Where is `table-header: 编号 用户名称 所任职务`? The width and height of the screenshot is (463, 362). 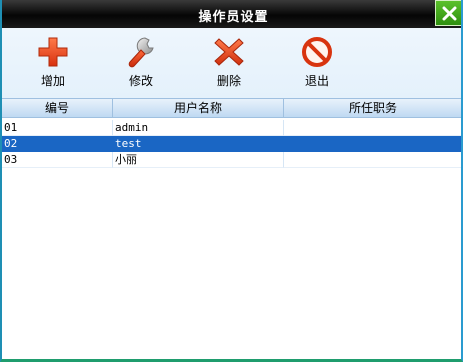 table-header: 编号 用户名称 所任职务 is located at coordinates (231, 108).